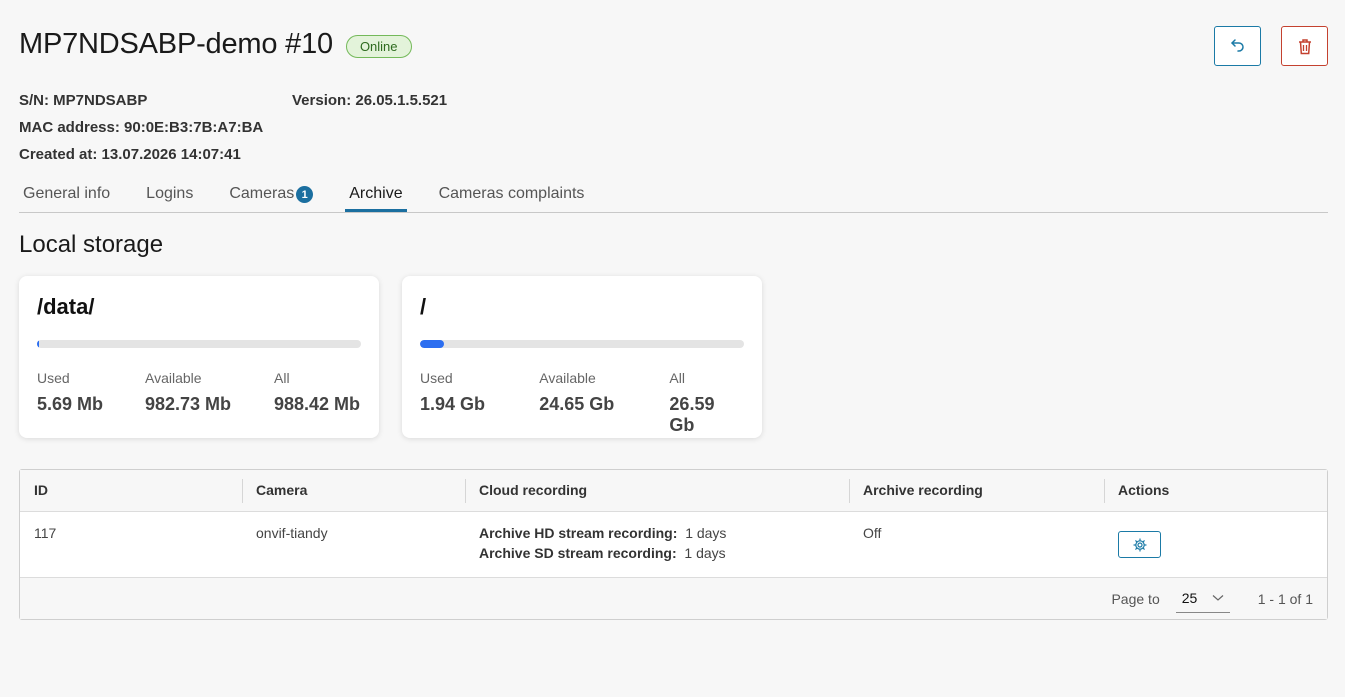 The image size is (1345, 697). What do you see at coordinates (322, 100) in the screenshot?
I see `version-label: Version:` at bounding box center [322, 100].